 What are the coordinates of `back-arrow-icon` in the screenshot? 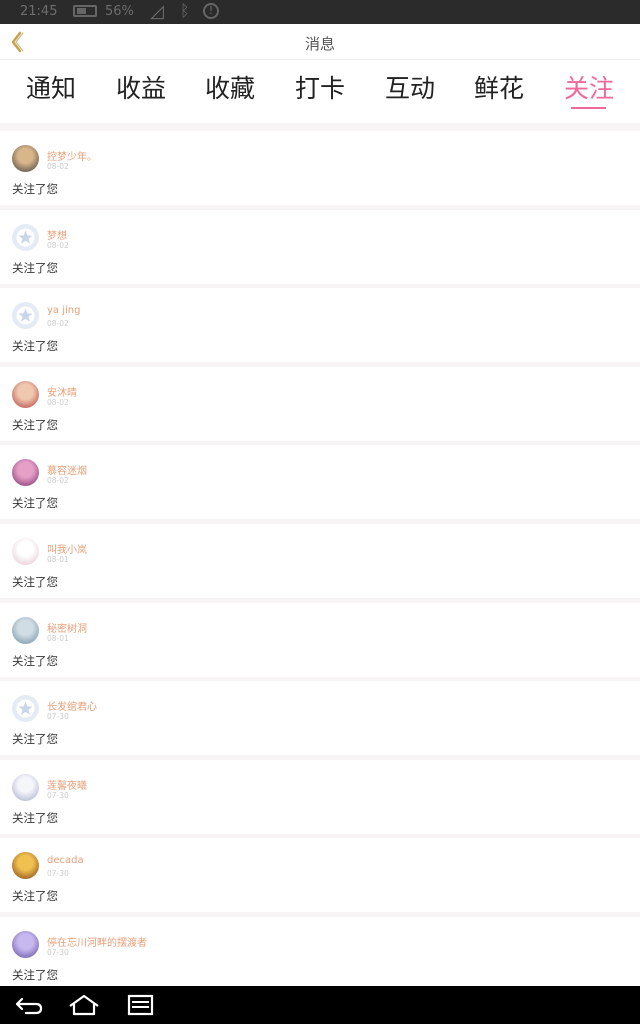 It's located at (29, 1005).